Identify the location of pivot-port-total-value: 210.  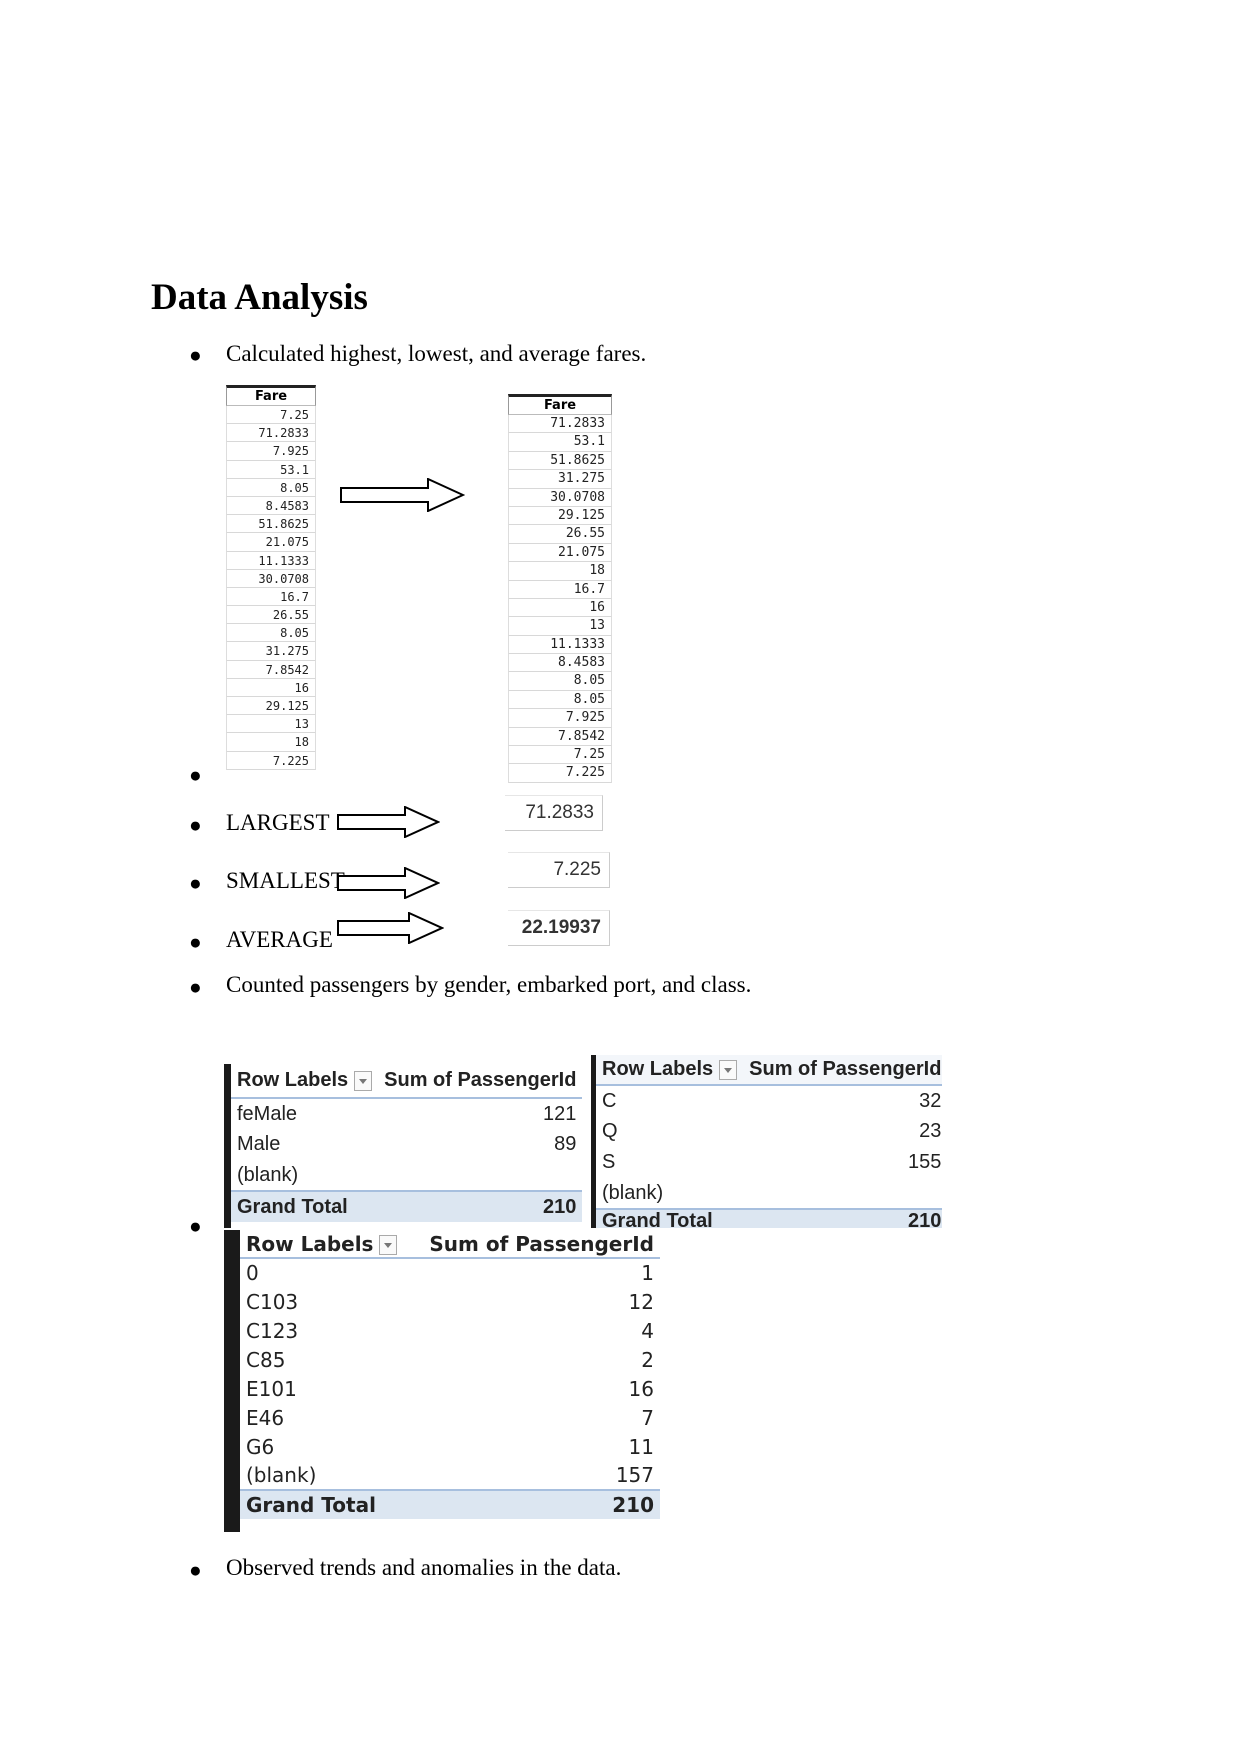
(842, 1218).